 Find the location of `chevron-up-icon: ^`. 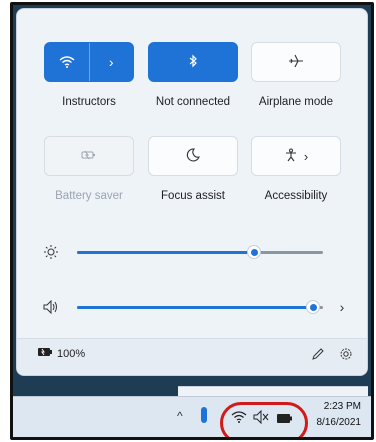

chevron-up-icon: ^ is located at coordinates (180, 416).